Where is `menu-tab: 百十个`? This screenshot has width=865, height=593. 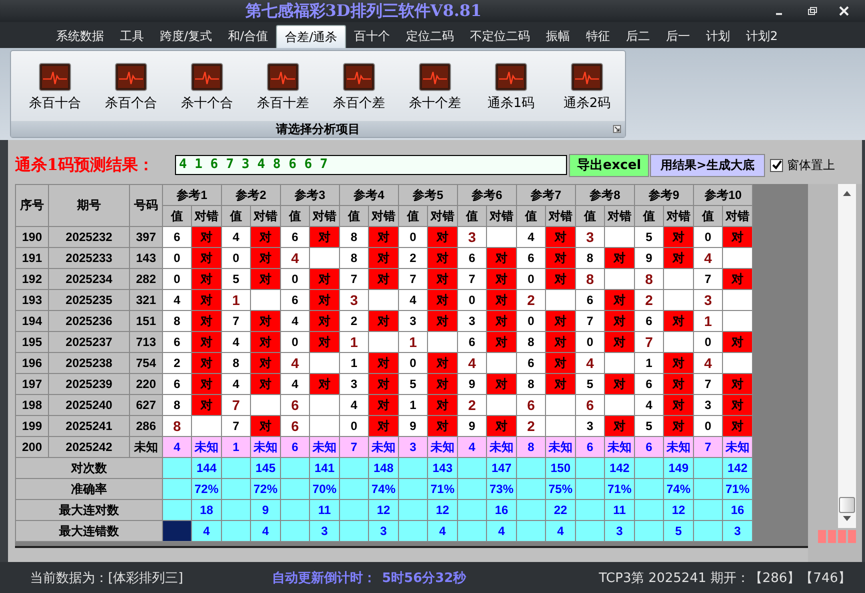 menu-tab: 百十个 is located at coordinates (372, 36).